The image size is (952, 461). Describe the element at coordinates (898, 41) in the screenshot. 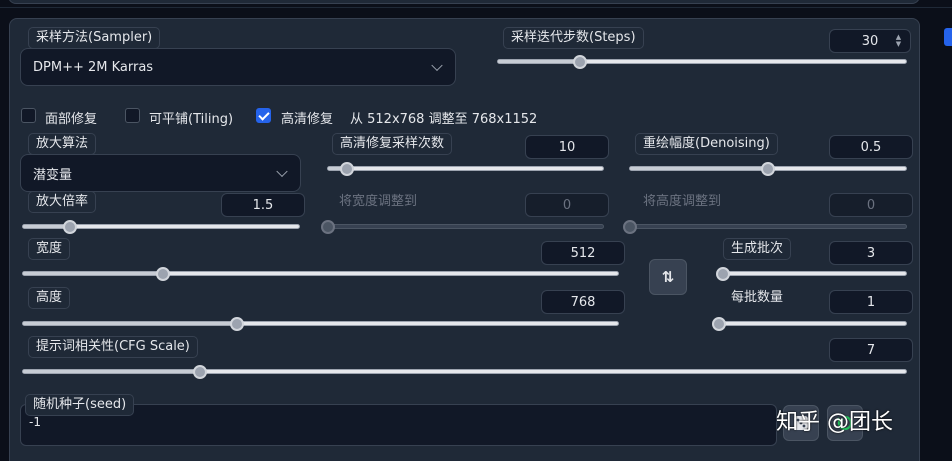

I see `stepper-arrows-icon: ▲ ▼` at that location.